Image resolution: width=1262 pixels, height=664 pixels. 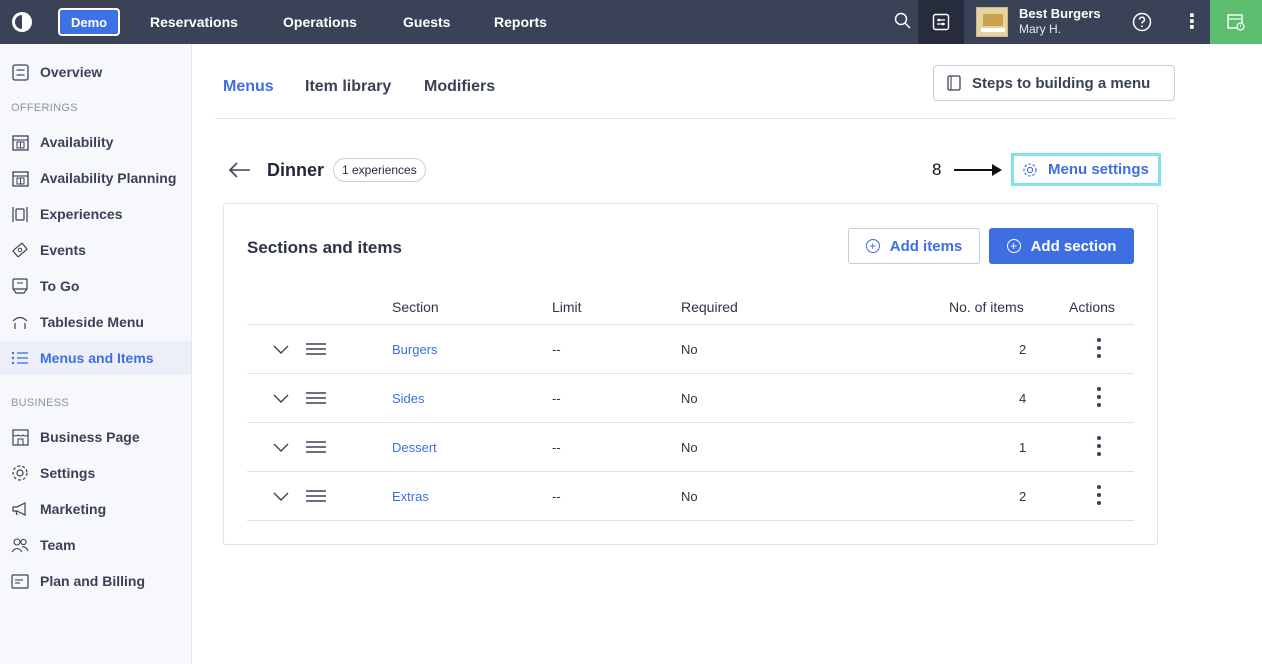 I want to click on steps-to-building-menu-button: Steps to building a menu, so click(x=1054, y=83).